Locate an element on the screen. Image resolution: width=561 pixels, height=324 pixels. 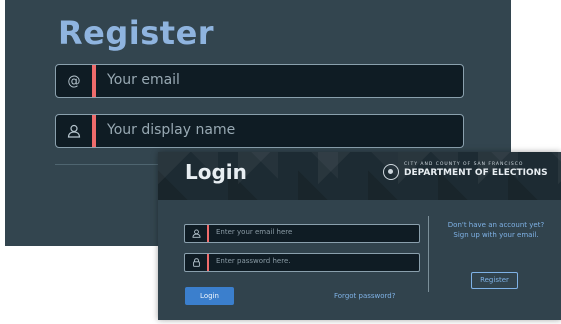
no-account-line2: Sign up with your email. is located at coordinates (496, 235).